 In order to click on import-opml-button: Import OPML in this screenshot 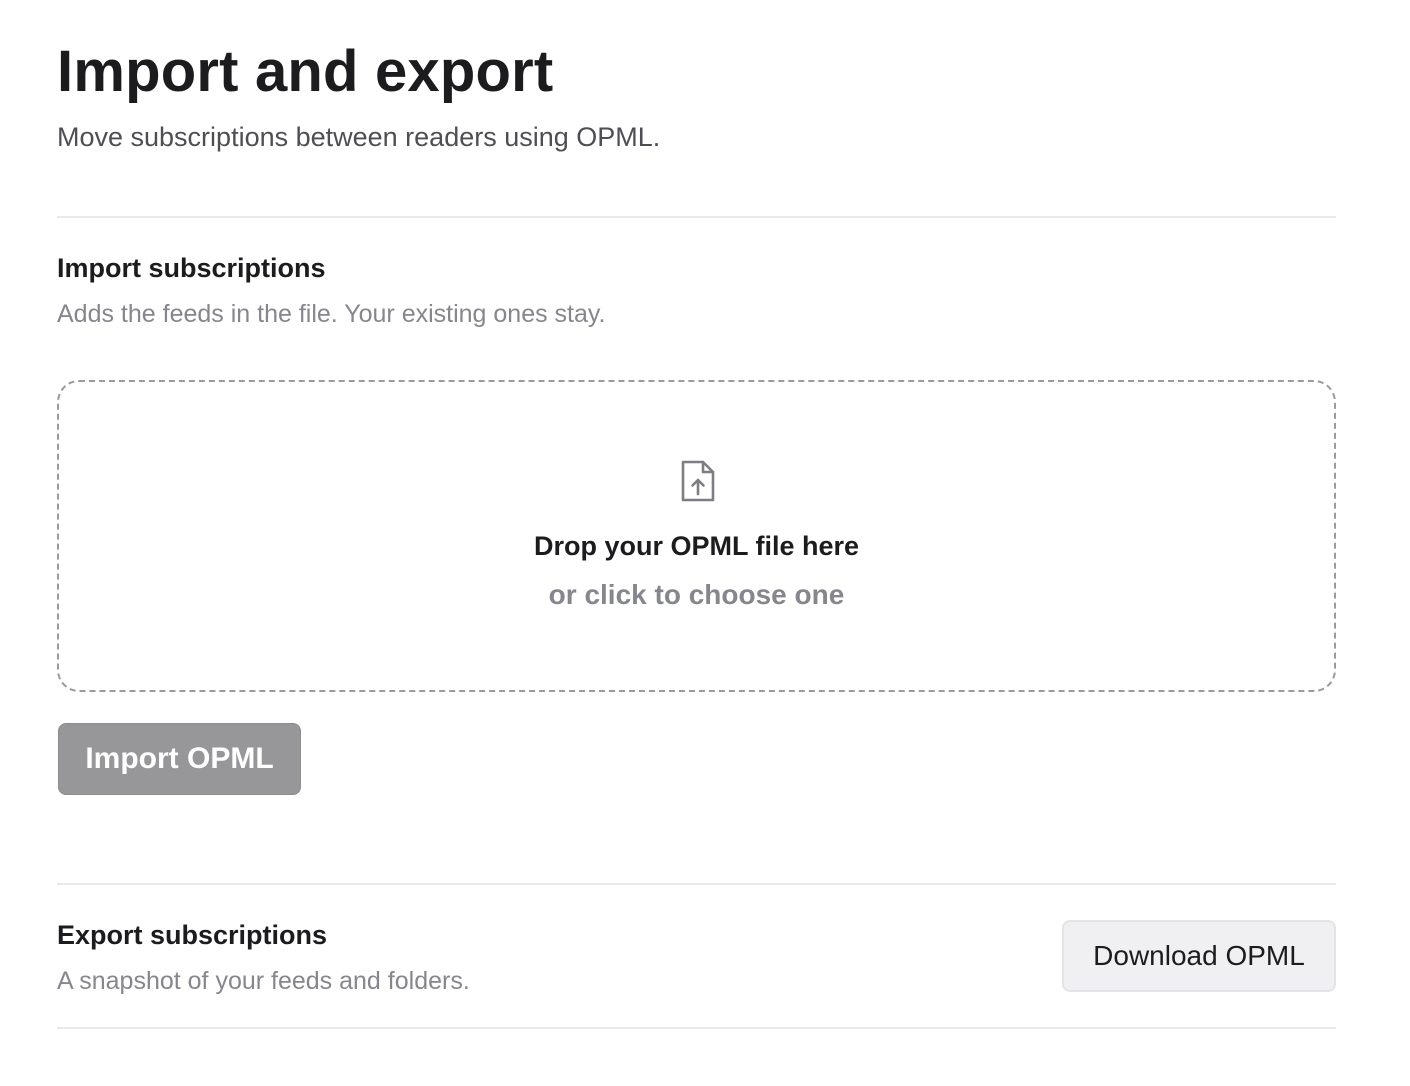, I will do `click(179, 759)`.